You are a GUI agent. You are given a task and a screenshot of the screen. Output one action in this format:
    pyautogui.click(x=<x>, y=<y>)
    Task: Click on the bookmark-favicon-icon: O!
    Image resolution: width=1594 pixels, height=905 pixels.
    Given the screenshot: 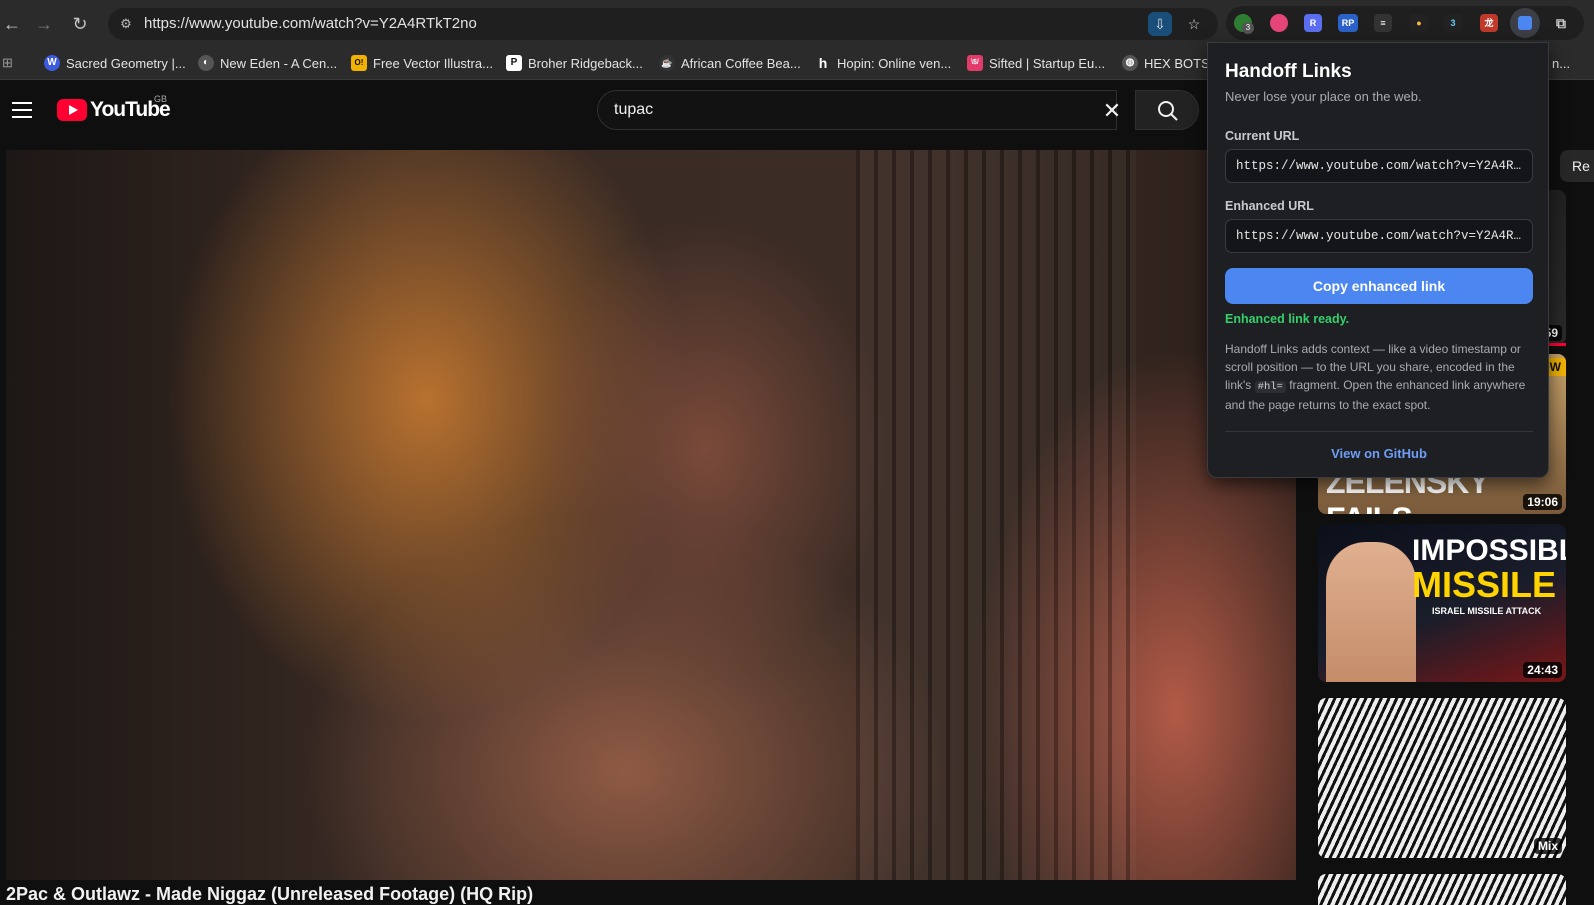 What is the action you would take?
    pyautogui.click(x=359, y=63)
    